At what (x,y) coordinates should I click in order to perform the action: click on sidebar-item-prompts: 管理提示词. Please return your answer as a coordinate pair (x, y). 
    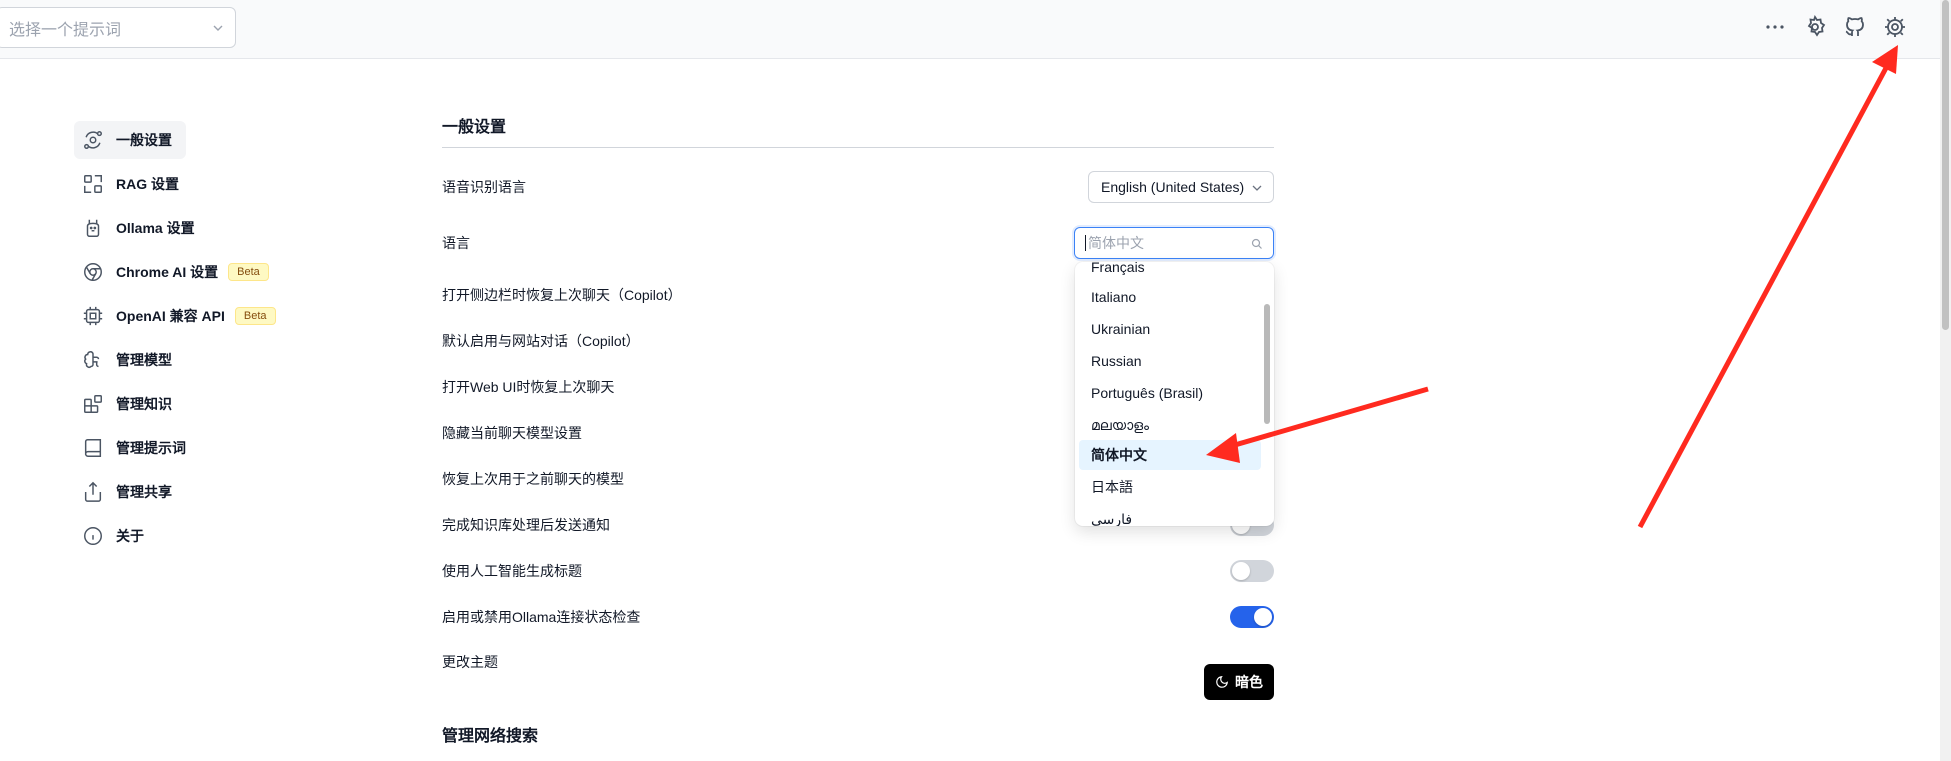
    Looking at the image, I should click on (194, 448).